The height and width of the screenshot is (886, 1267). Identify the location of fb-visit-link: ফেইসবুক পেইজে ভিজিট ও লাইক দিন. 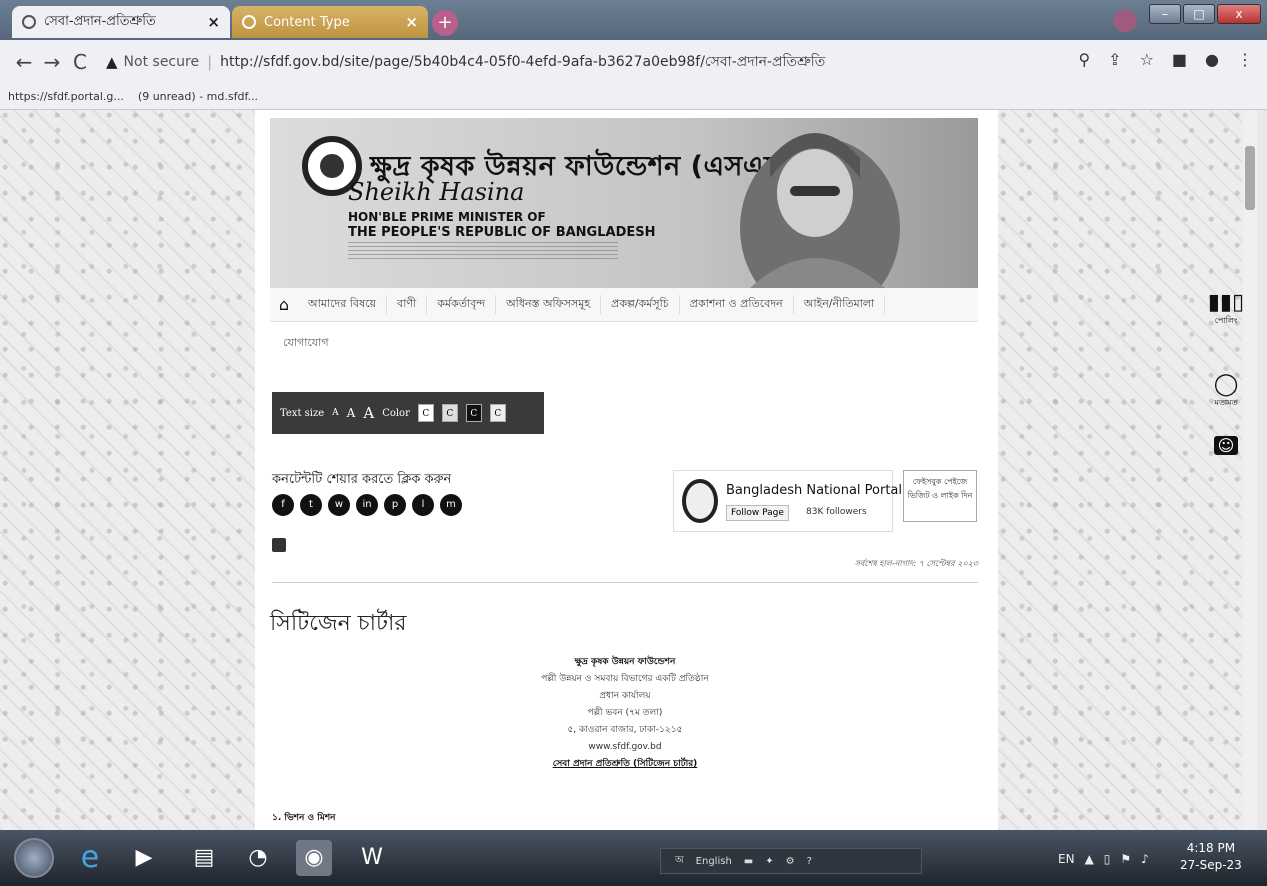
(940, 496).